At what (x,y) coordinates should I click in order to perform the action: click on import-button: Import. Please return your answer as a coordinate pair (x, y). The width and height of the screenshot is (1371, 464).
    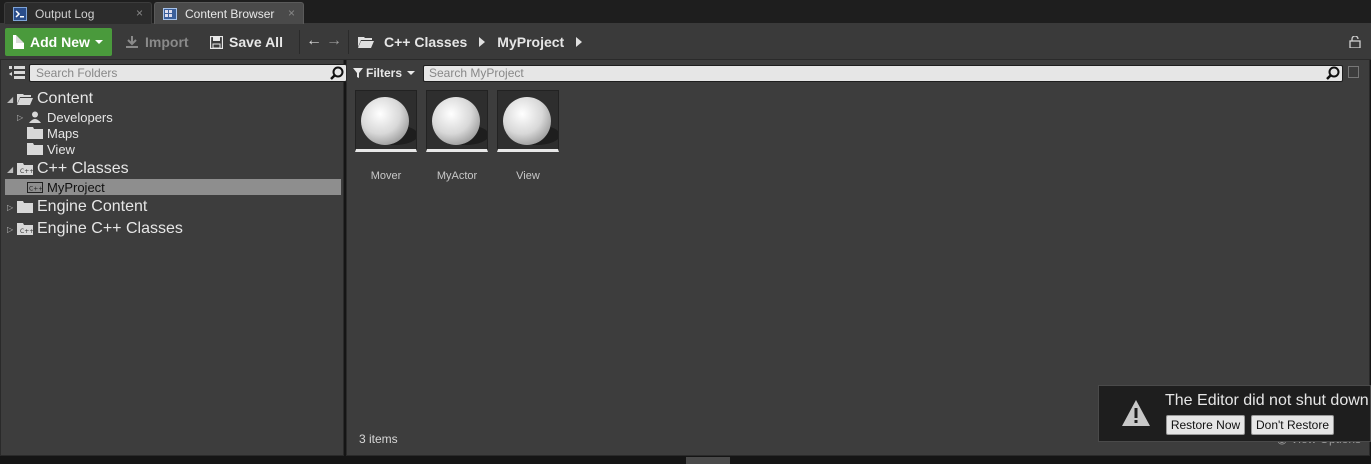
    Looking at the image, I should click on (157, 42).